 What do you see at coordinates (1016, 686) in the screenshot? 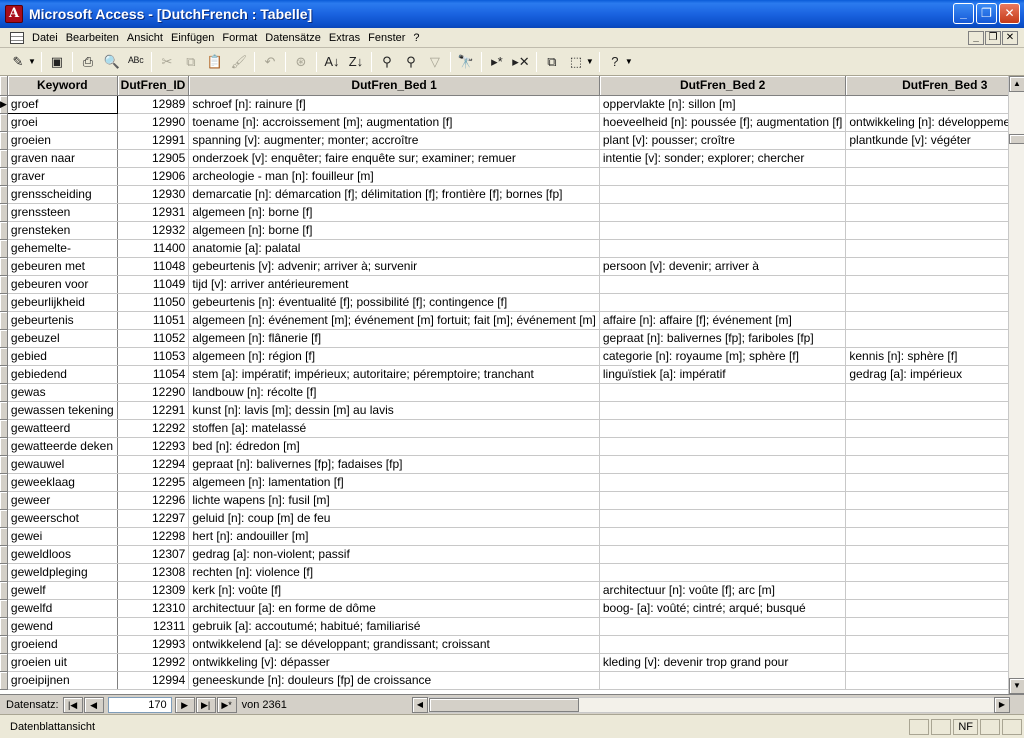
I see `scroll-down-button: ▼` at bounding box center [1016, 686].